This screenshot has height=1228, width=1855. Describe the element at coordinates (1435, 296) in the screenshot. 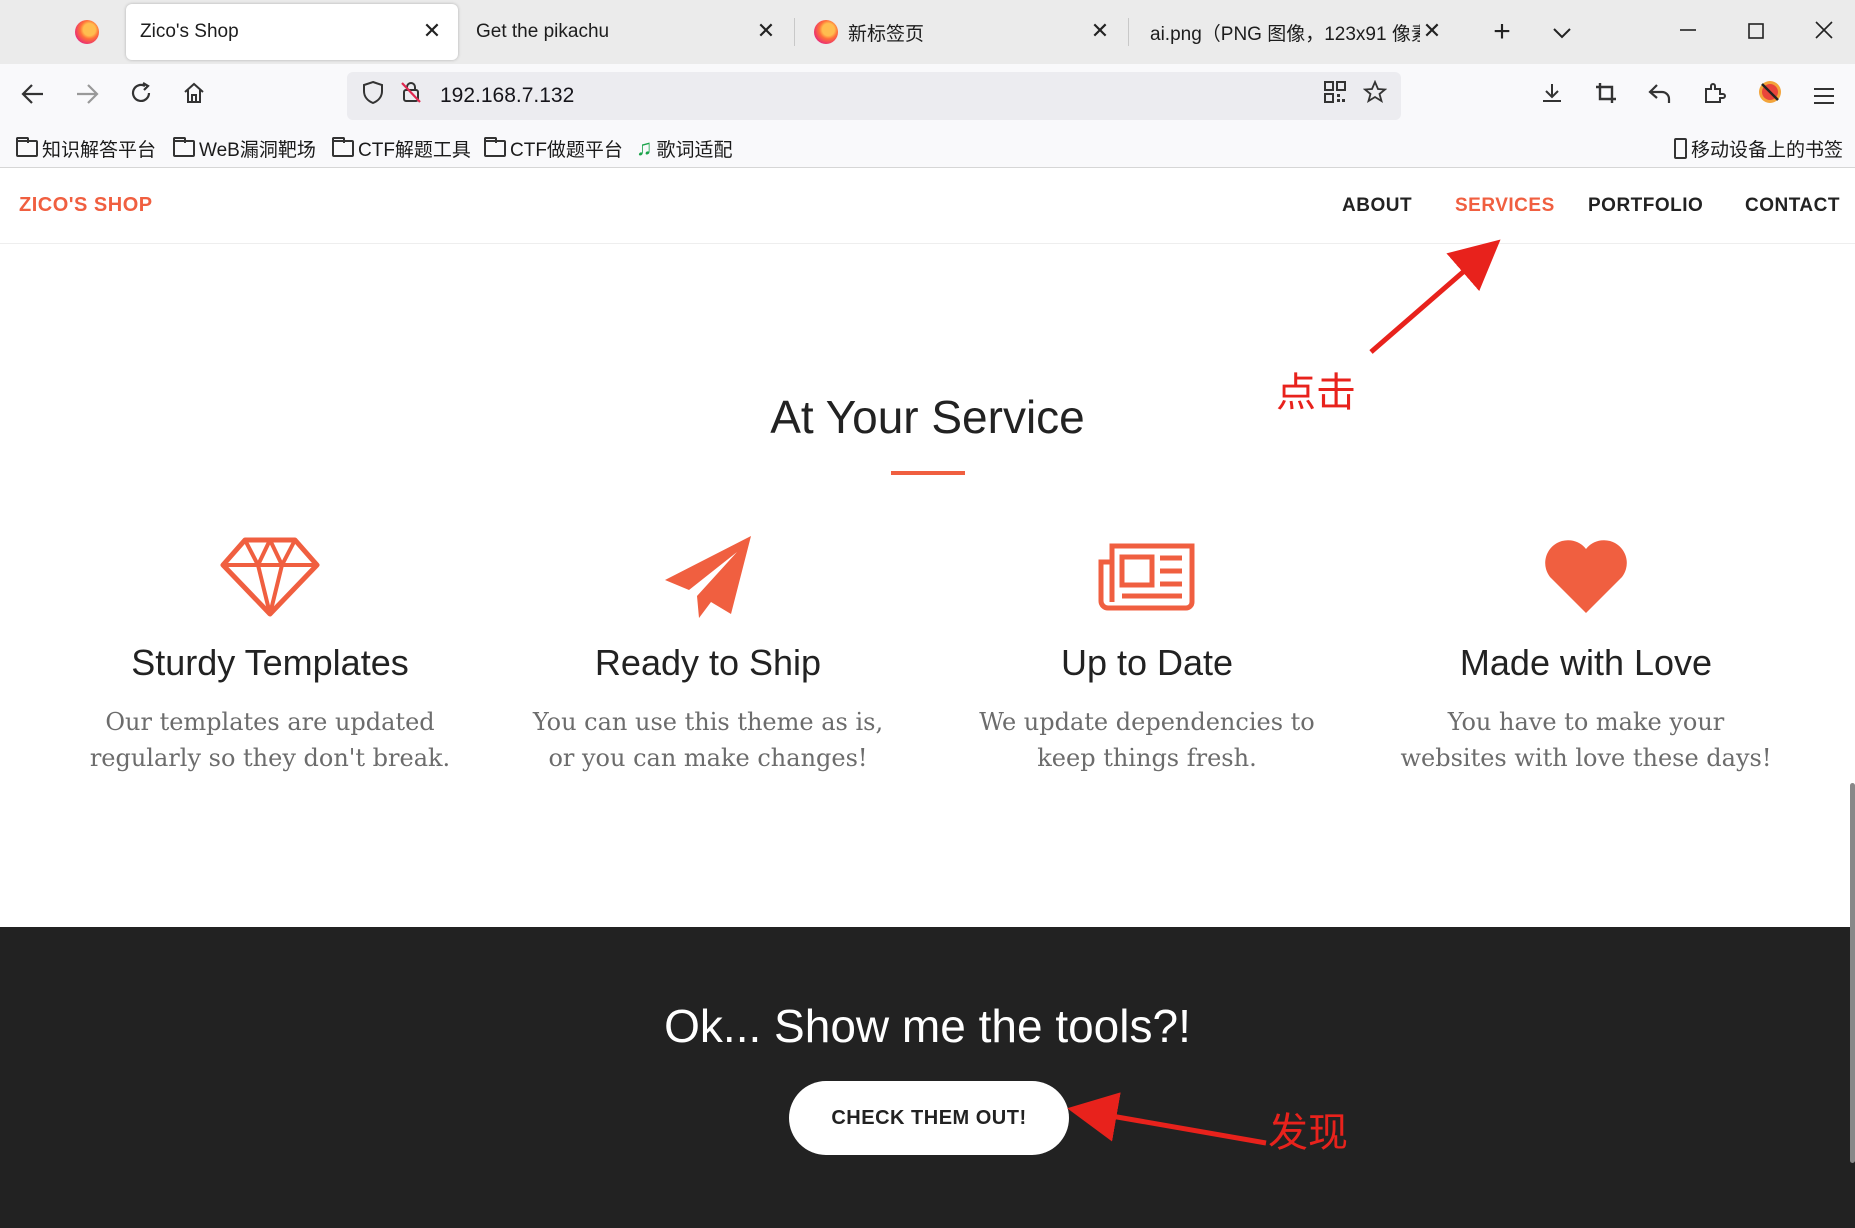

I see `arrow-to-services` at that location.